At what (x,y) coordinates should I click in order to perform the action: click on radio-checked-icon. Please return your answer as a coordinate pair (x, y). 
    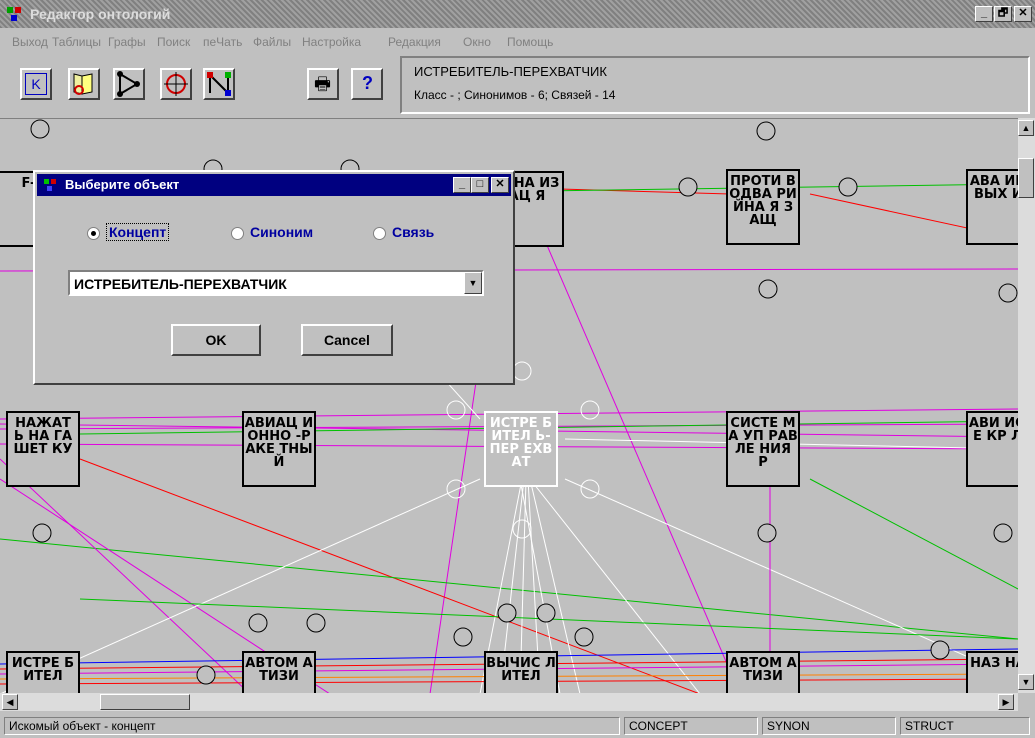
    Looking at the image, I should click on (93, 233).